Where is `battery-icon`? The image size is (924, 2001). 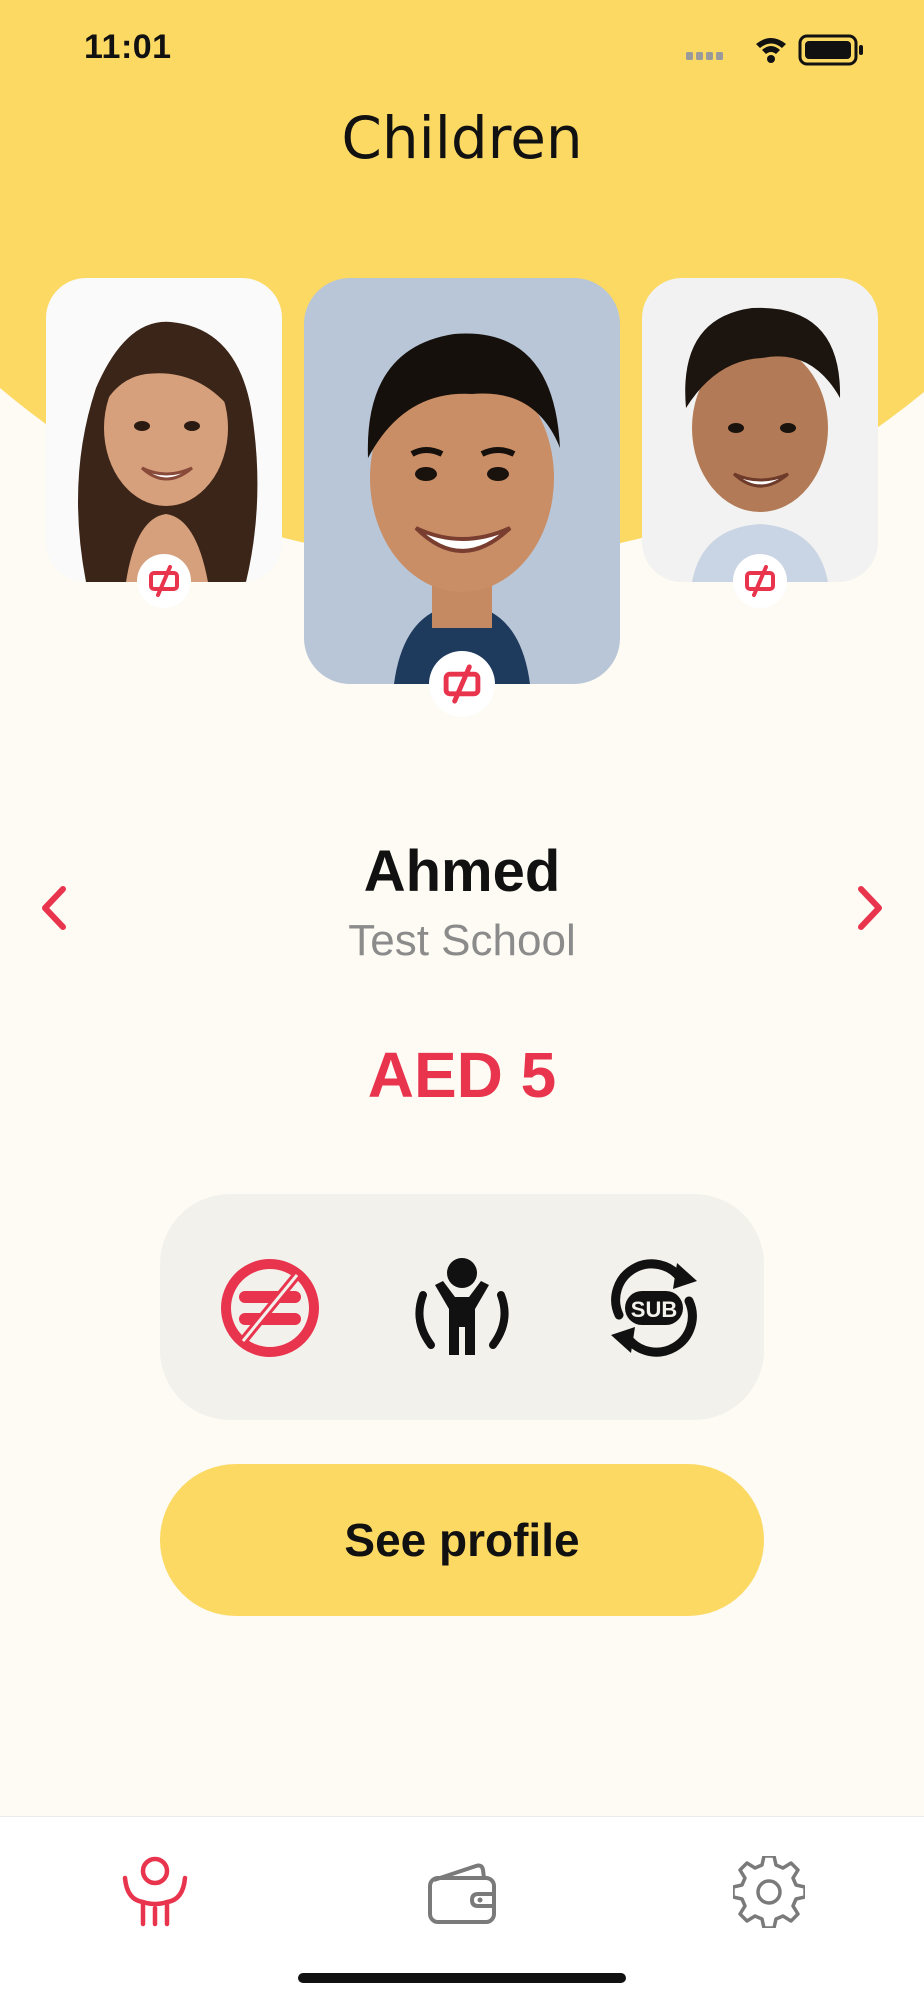 battery-icon is located at coordinates (830, 50).